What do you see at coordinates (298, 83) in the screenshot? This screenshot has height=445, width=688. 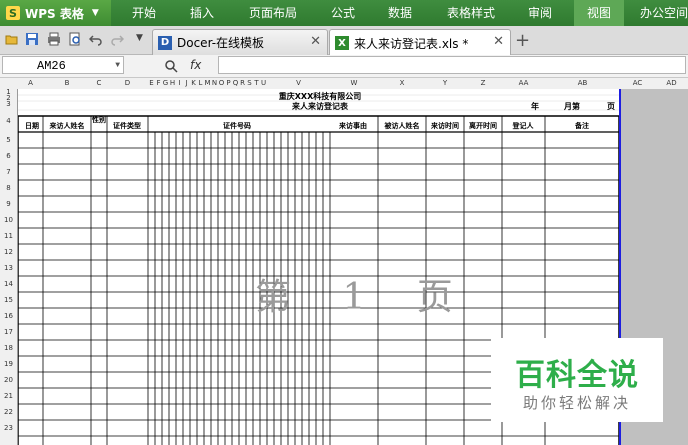 I see `column-header-v: V` at bounding box center [298, 83].